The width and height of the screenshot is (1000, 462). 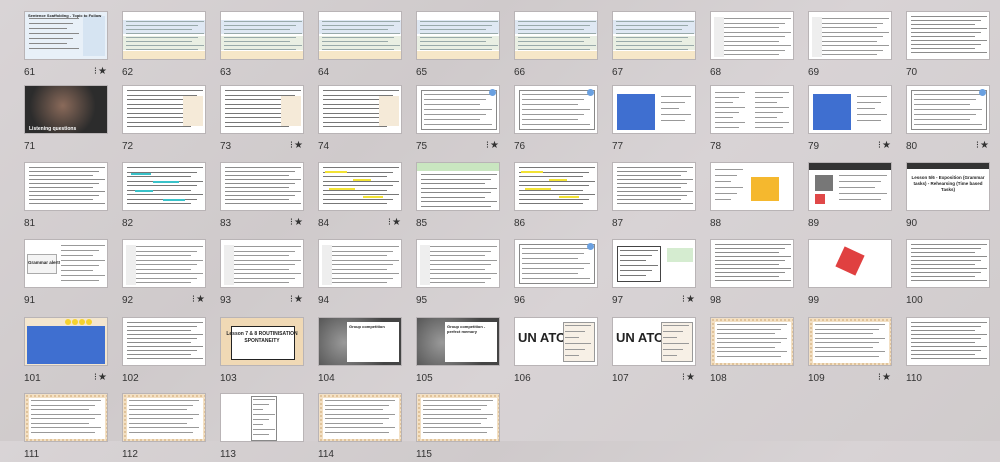 I want to click on slide-thumbnail-105: Group competition - perfect memory 105, so click(x=458, y=351).